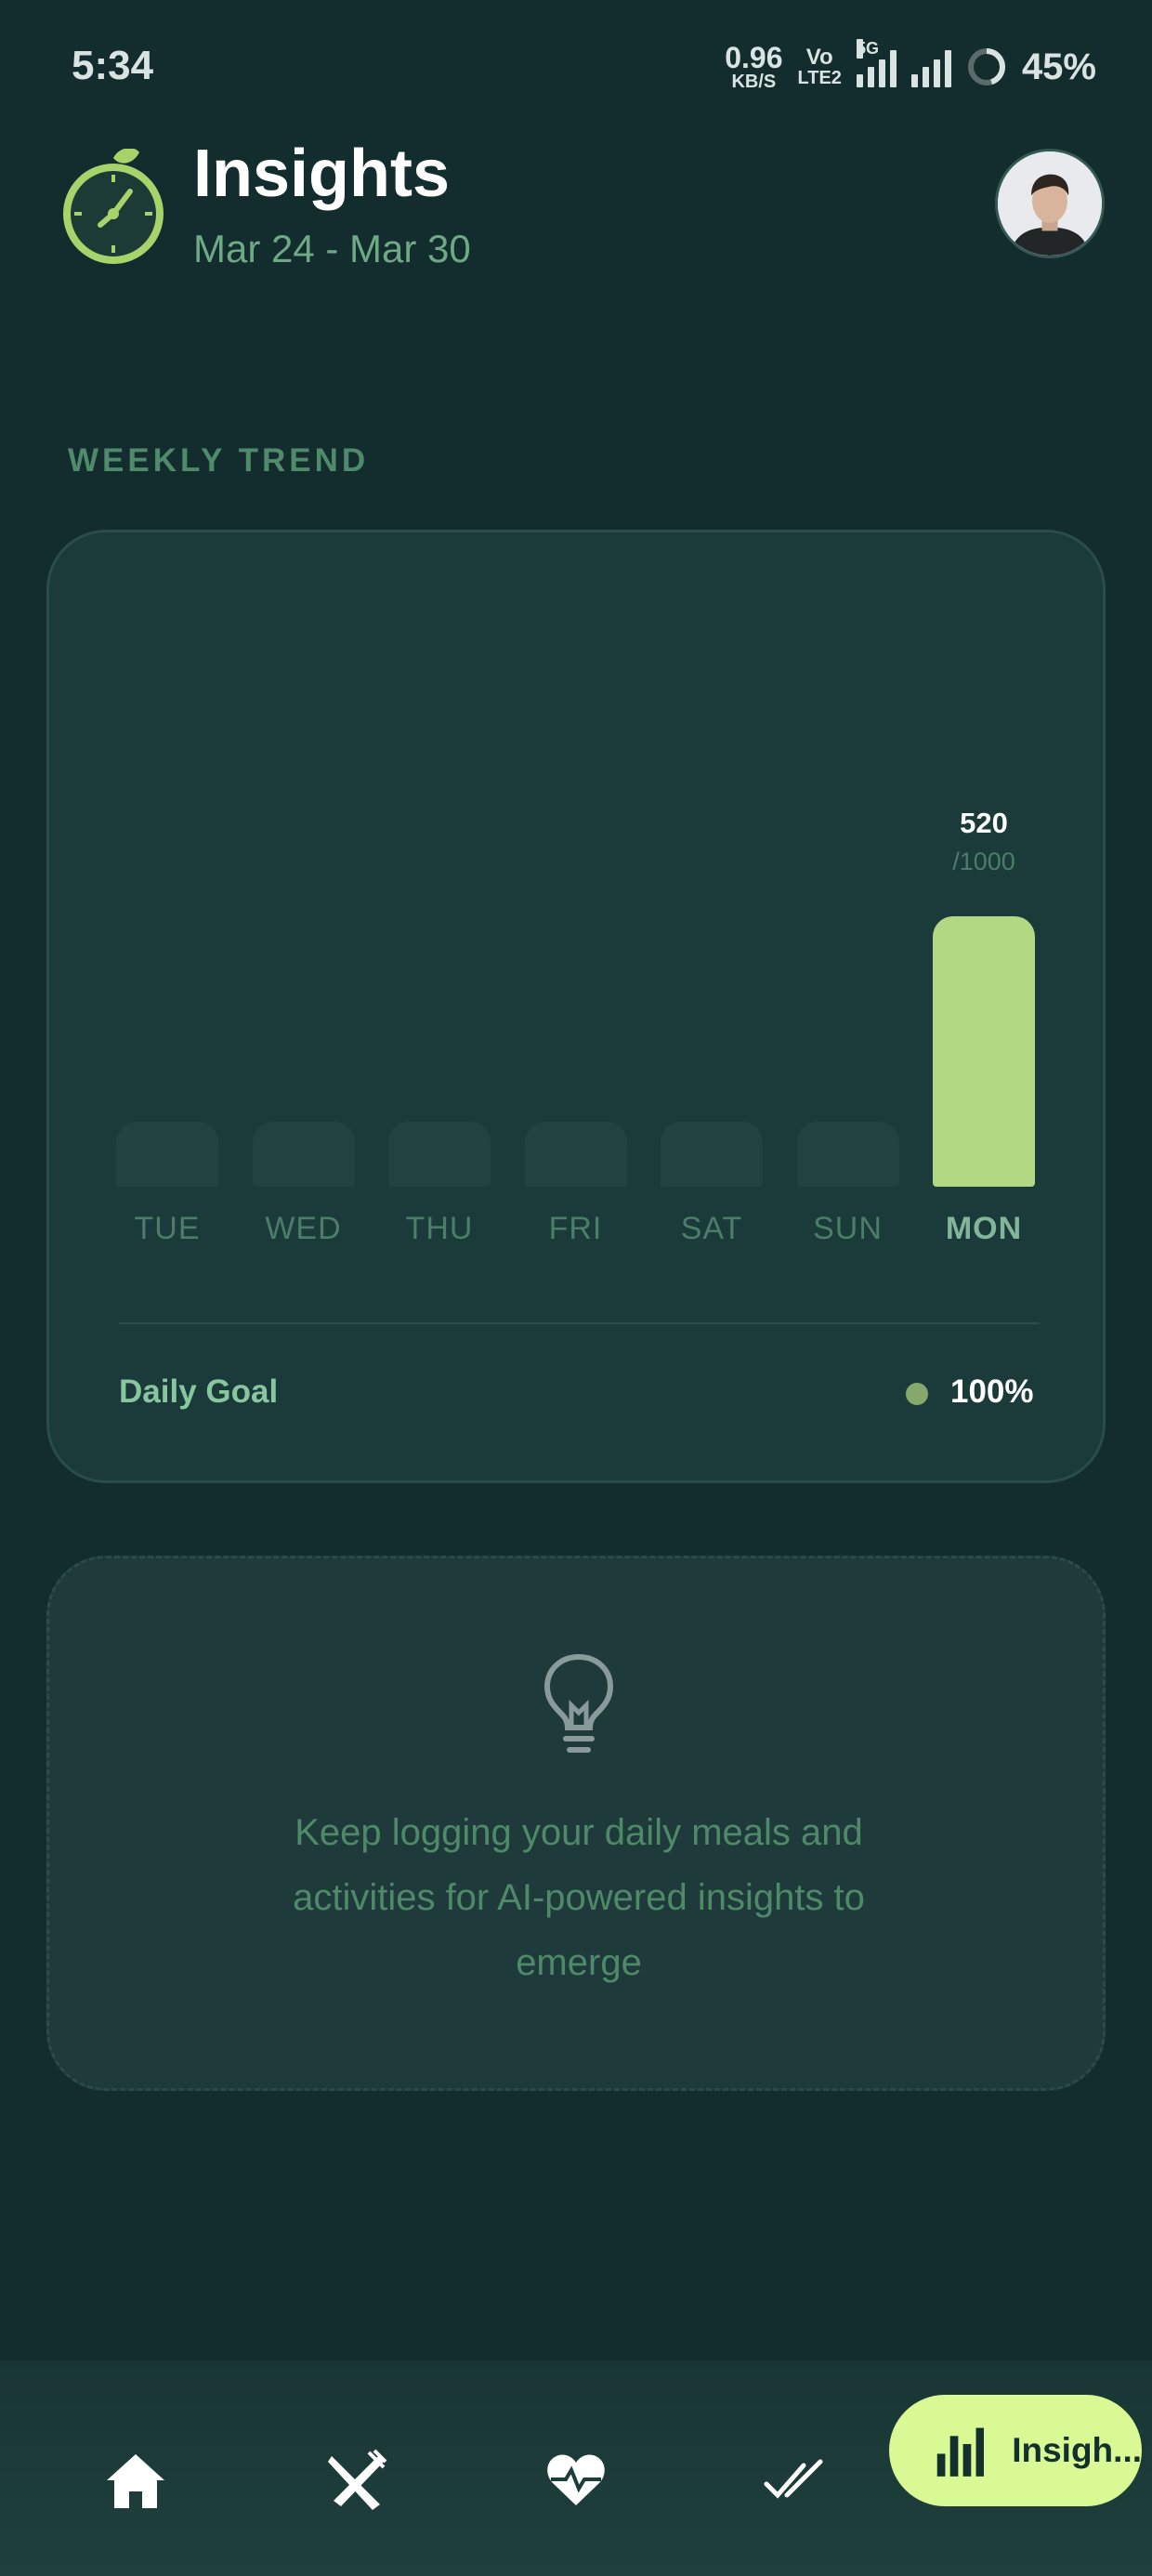 The width and height of the screenshot is (1152, 2576). I want to click on battery-ring-icon, so click(986, 66).